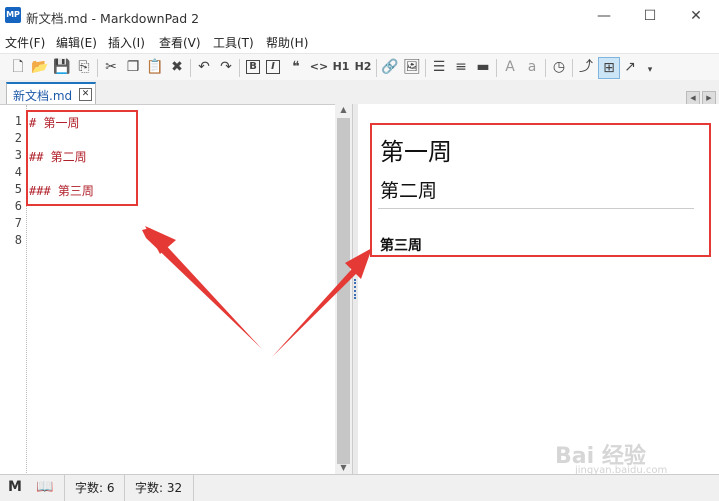 The image size is (719, 501). Describe the element at coordinates (18, 206) in the screenshot. I see `line-number: 6` at that location.